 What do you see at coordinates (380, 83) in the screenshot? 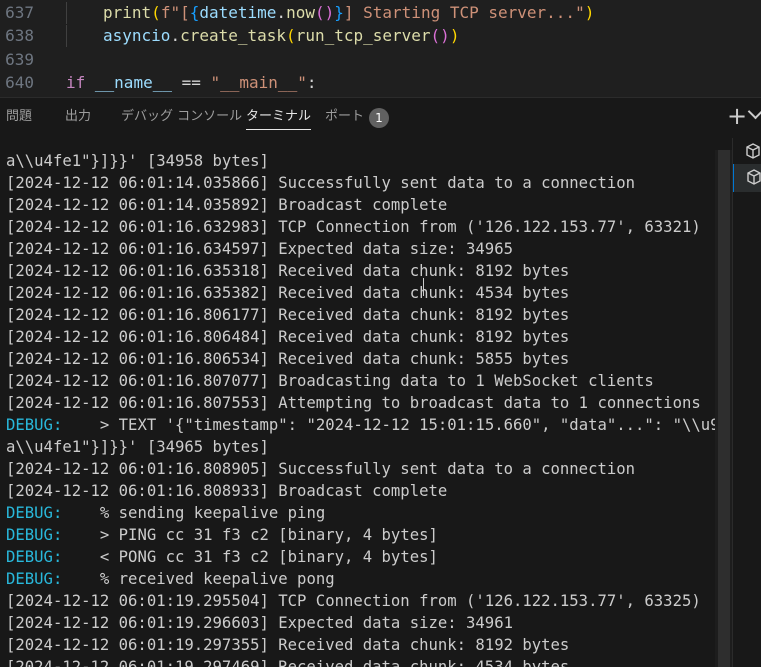
I see `code-line: 640 if __name__ == "__main__":` at bounding box center [380, 83].